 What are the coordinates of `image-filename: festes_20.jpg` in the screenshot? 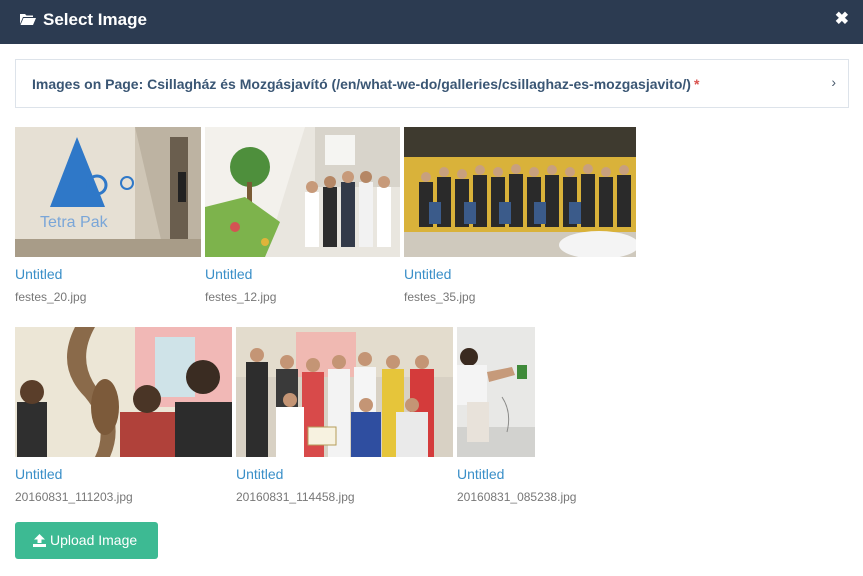 It's located at (51, 297).